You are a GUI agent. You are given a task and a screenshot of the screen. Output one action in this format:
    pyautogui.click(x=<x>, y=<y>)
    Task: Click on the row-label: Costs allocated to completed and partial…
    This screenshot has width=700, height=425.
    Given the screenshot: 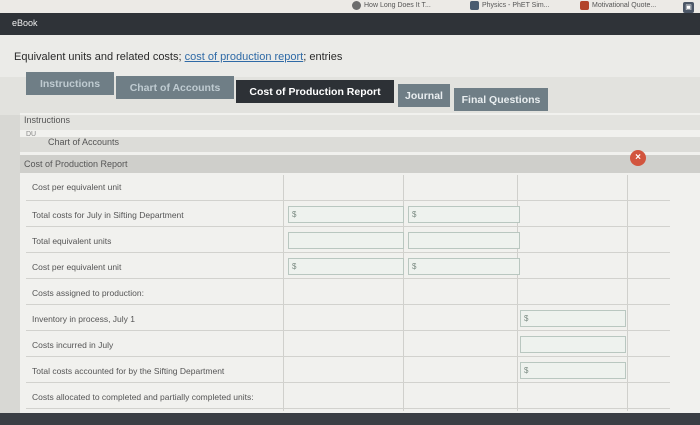 What is the action you would take?
    pyautogui.click(x=143, y=397)
    